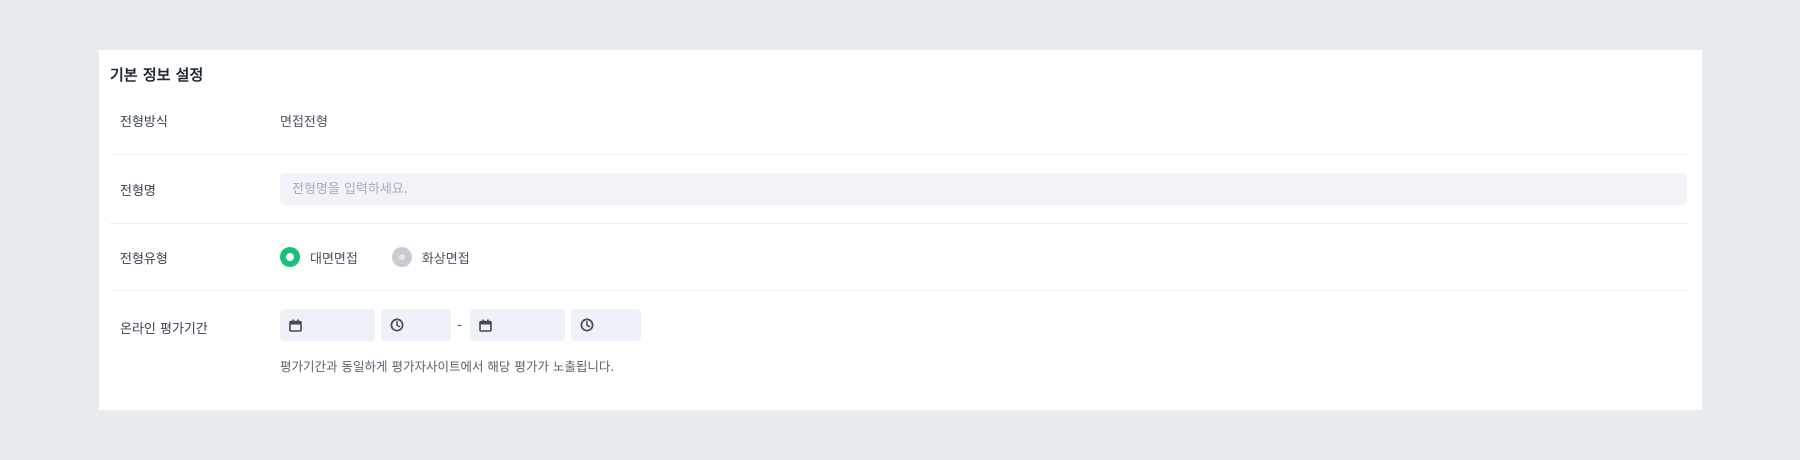 This screenshot has height=460, width=1800. I want to click on section-title: 기본 정보 설정, so click(157, 75).